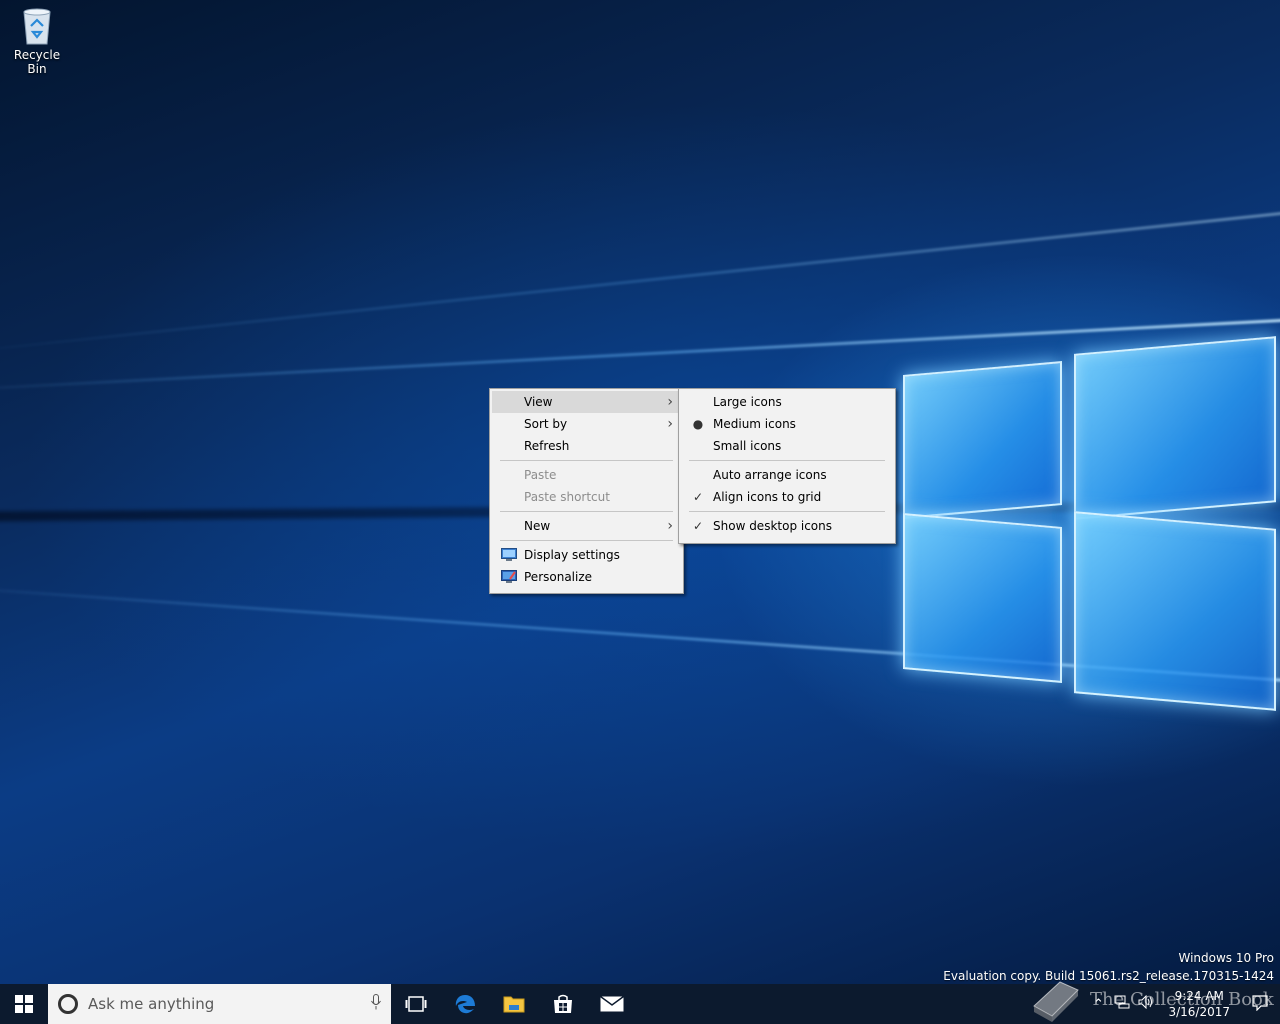 This screenshot has height=1024, width=1280. What do you see at coordinates (151, 1004) in the screenshot?
I see `search-placeholder: Ask me anything` at bounding box center [151, 1004].